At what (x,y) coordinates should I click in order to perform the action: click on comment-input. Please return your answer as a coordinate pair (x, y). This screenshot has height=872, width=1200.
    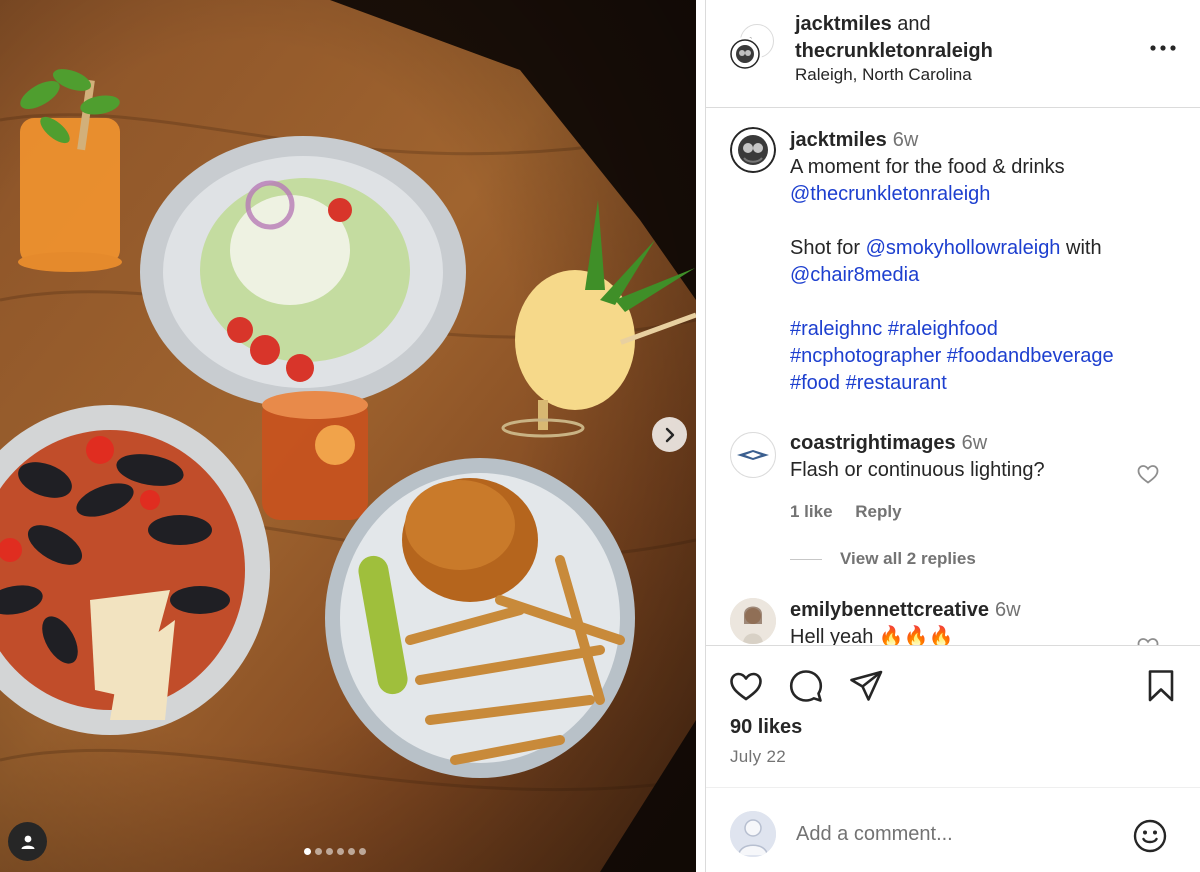
    Looking at the image, I should click on (956, 834).